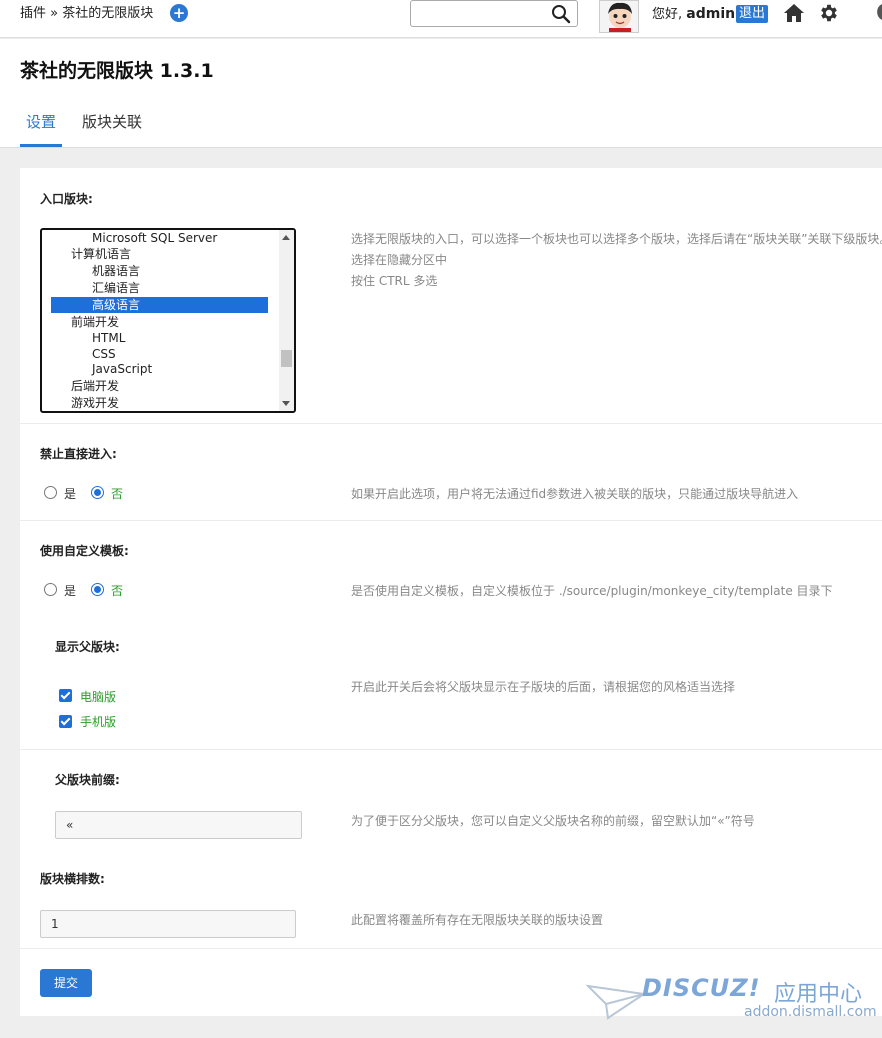 The height and width of the screenshot is (1038, 882). Describe the element at coordinates (159, 403) in the screenshot. I see `list-item: 游戏开发` at that location.